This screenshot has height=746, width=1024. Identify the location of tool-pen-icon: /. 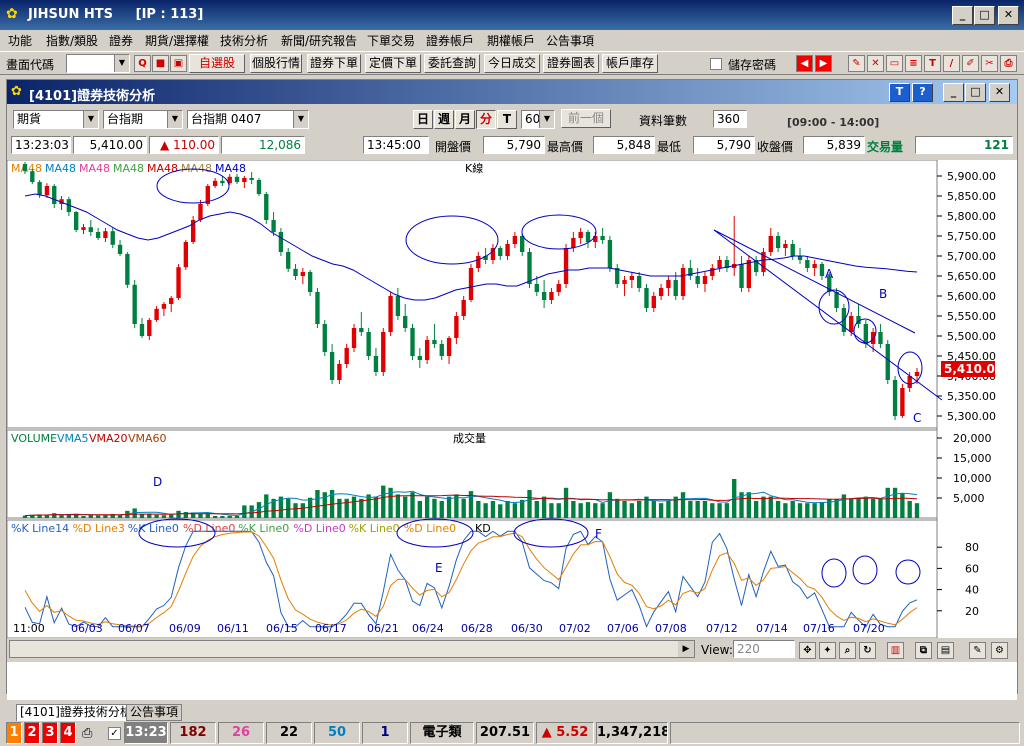
(951, 63).